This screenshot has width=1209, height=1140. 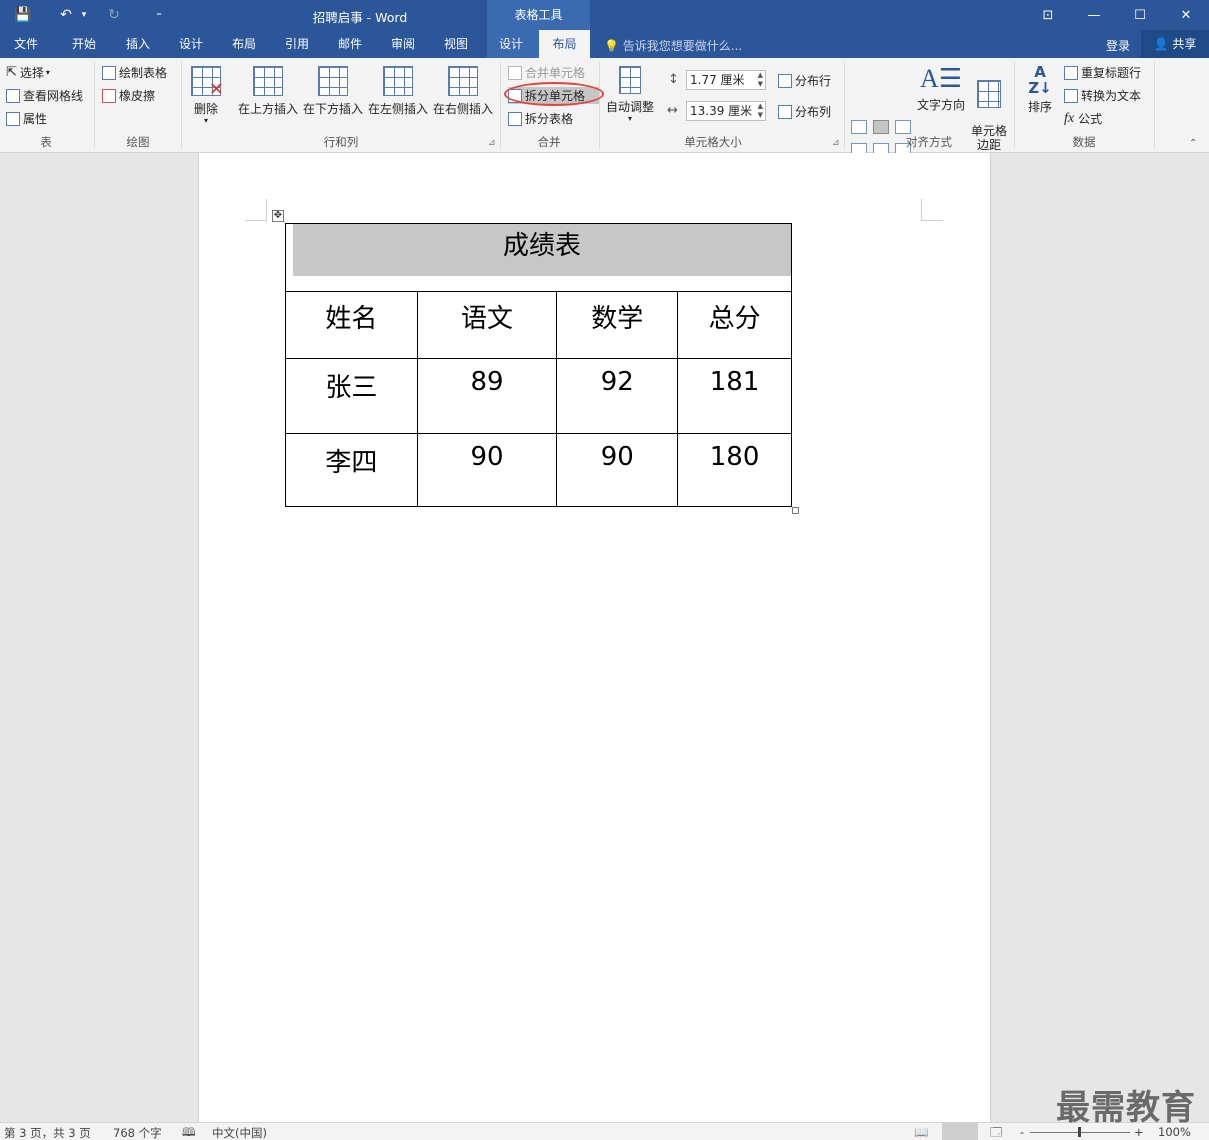 What do you see at coordinates (278, 216) in the screenshot?
I see `table-move-handle-icon: ✥` at bounding box center [278, 216].